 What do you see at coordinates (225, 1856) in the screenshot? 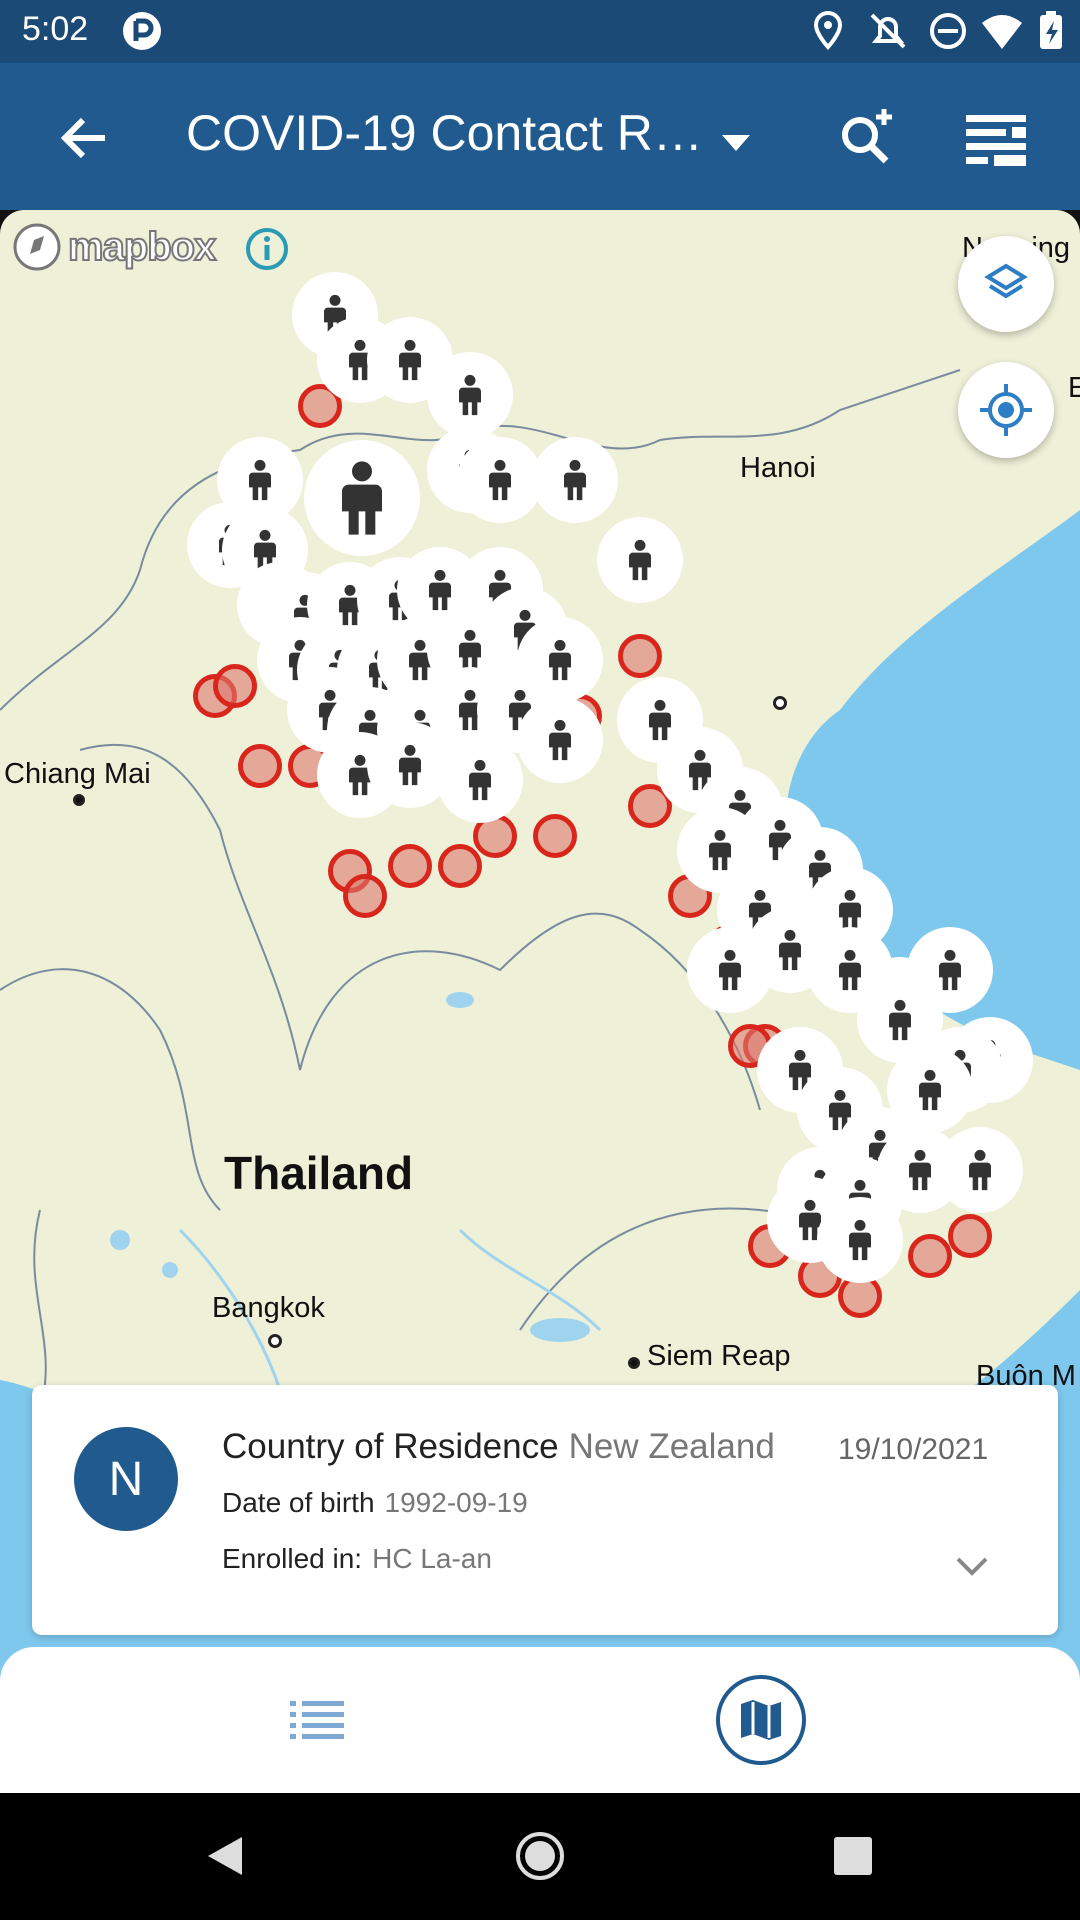
I see `back-nav-icon` at bounding box center [225, 1856].